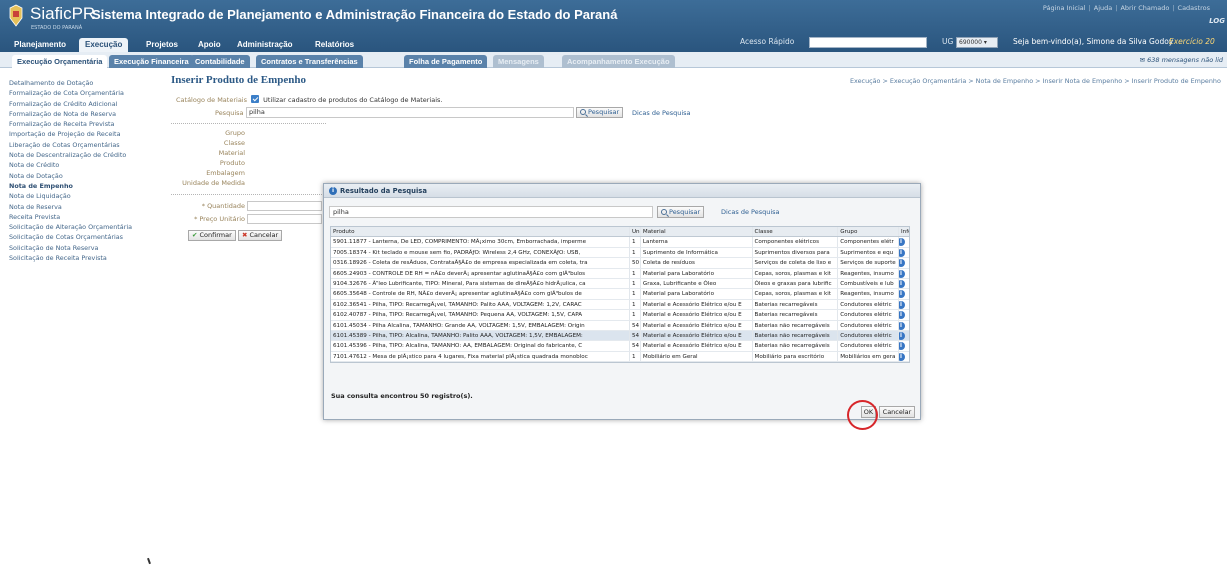 This screenshot has height=568, width=1227. Describe the element at coordinates (334, 45) in the screenshot. I see `menu-relatorios: Relatórios` at that location.